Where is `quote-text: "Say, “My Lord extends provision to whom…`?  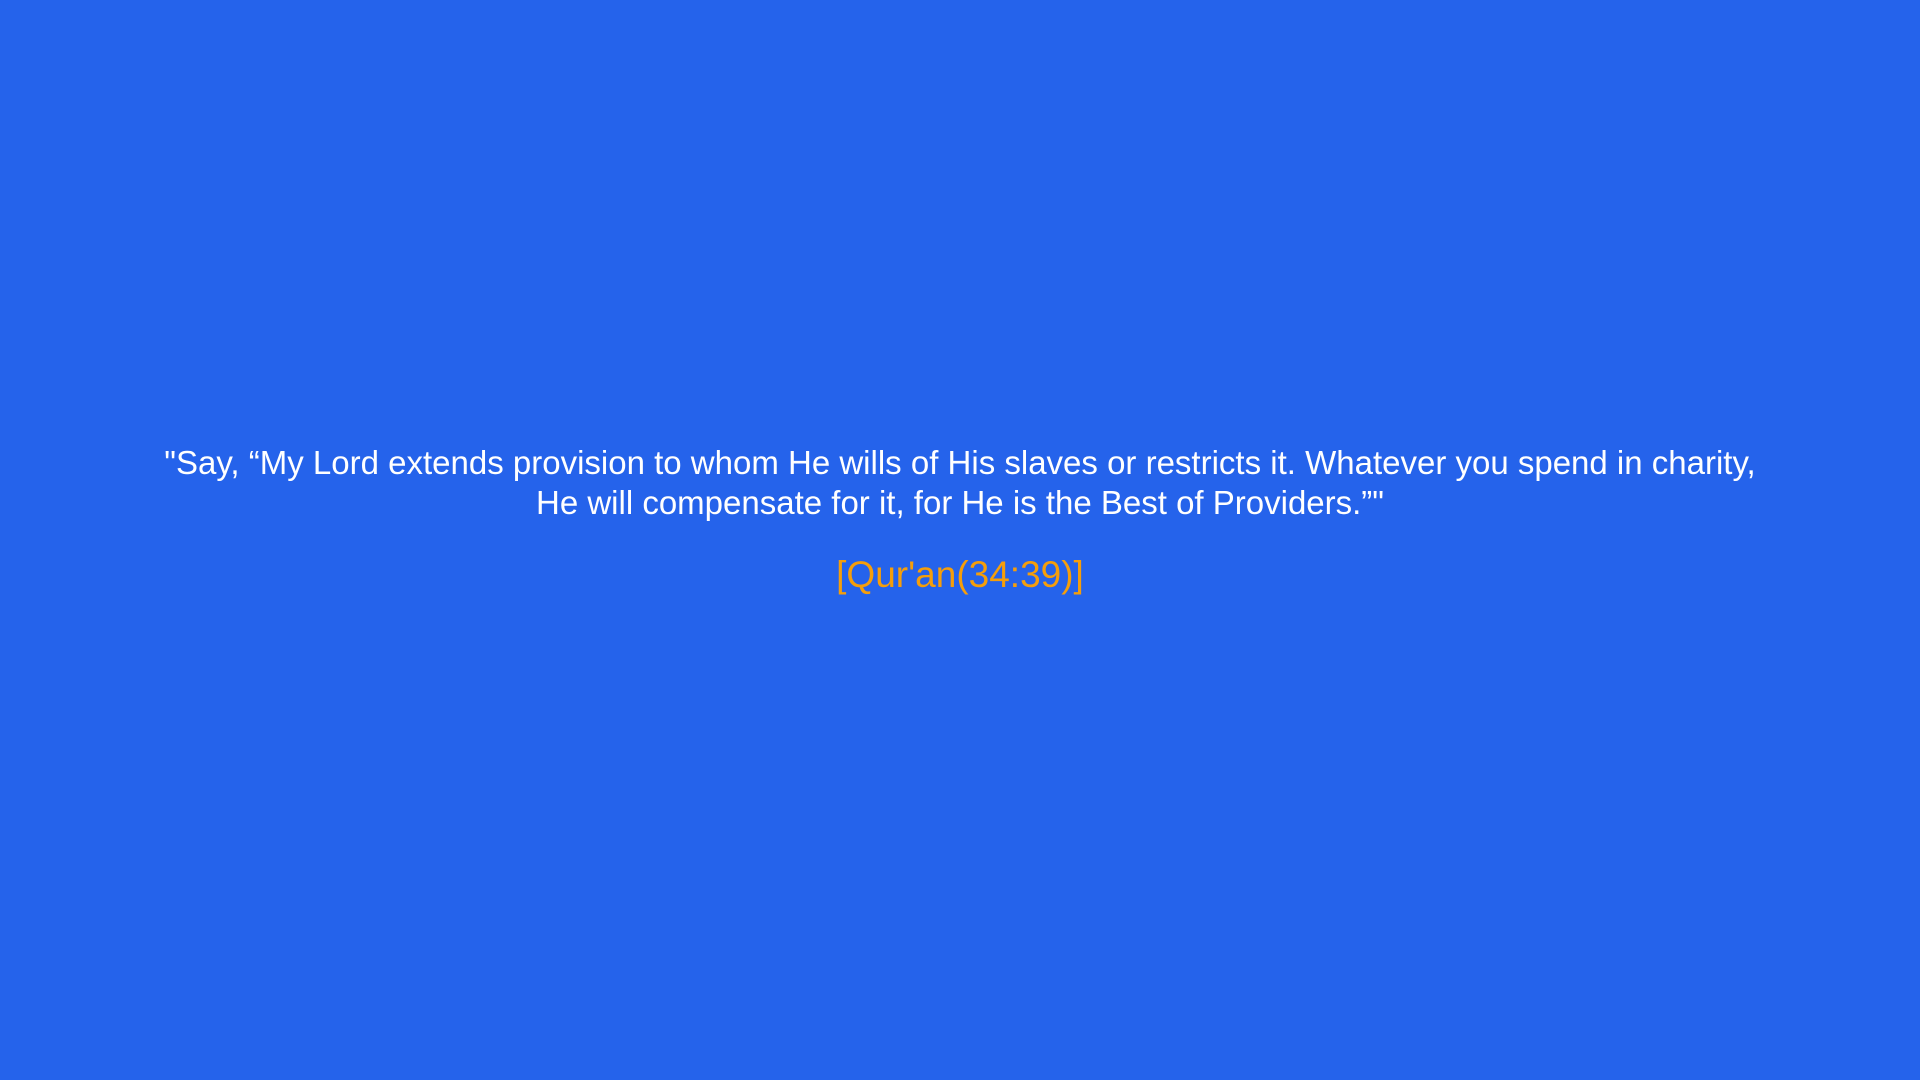
quote-text: "Say, “My Lord extends provision to whom… is located at coordinates (960, 482).